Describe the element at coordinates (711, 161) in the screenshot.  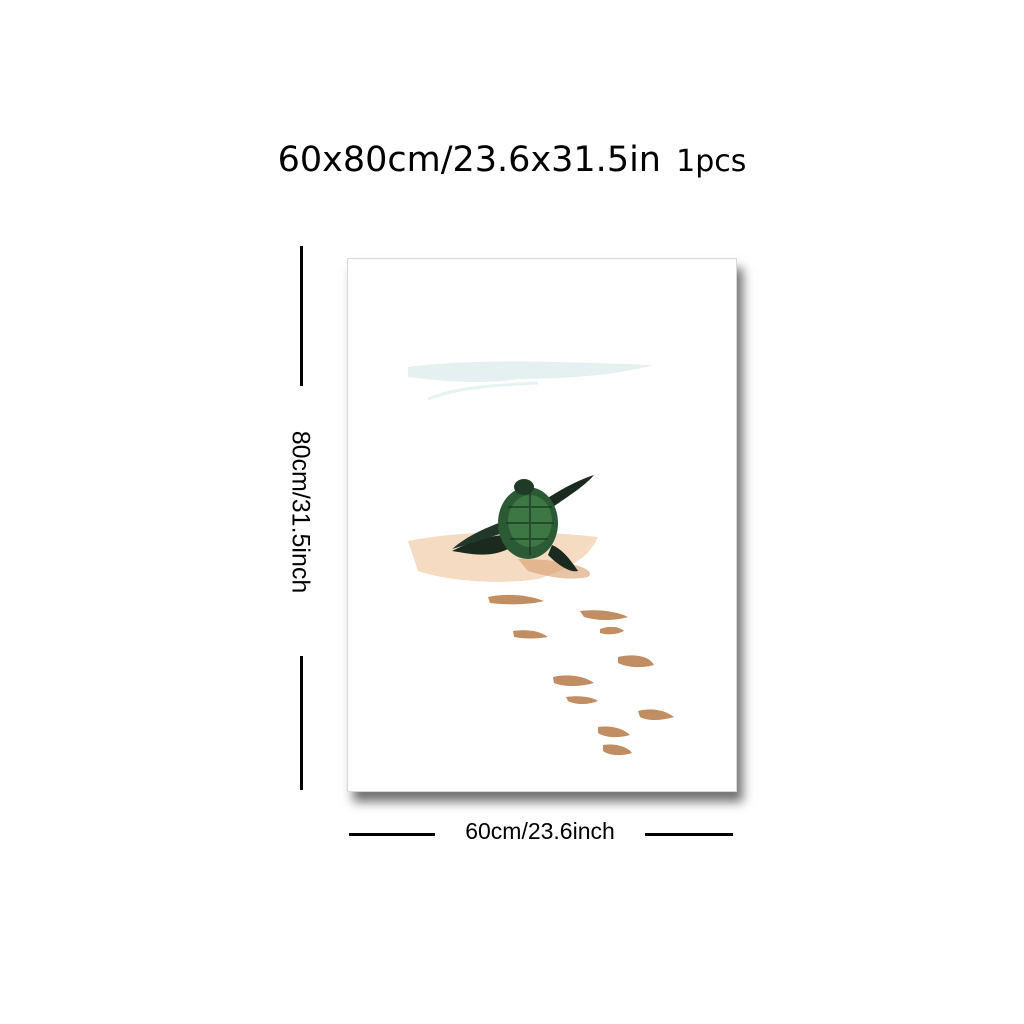
I see `quantity-text: 1pcs` at that location.